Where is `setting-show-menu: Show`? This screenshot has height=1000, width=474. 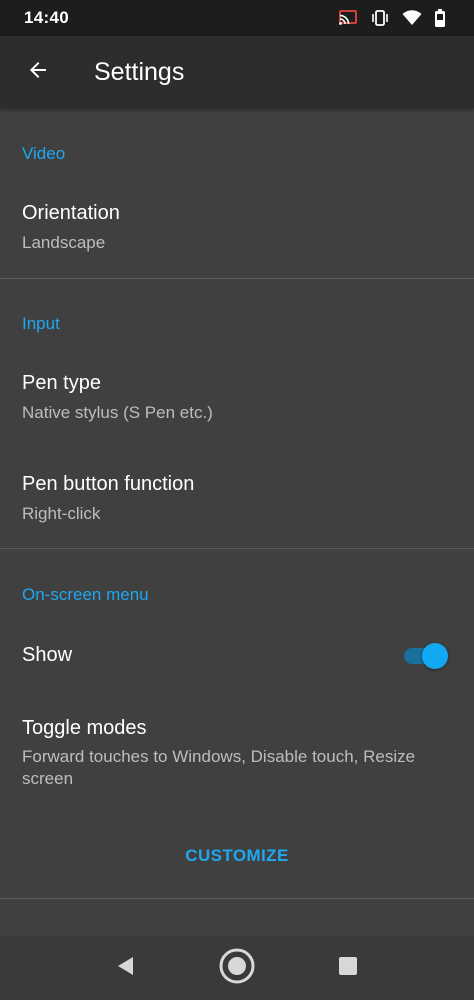
setting-show-menu: Show is located at coordinates (237, 656).